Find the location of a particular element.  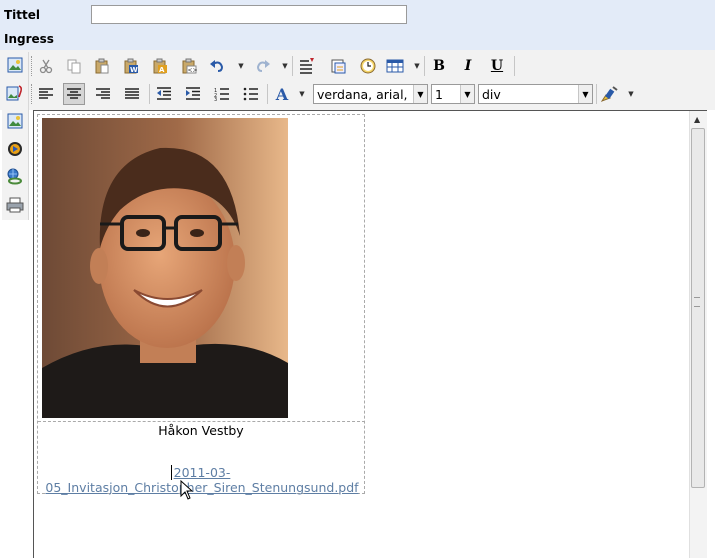

cut-icon is located at coordinates (46, 66).